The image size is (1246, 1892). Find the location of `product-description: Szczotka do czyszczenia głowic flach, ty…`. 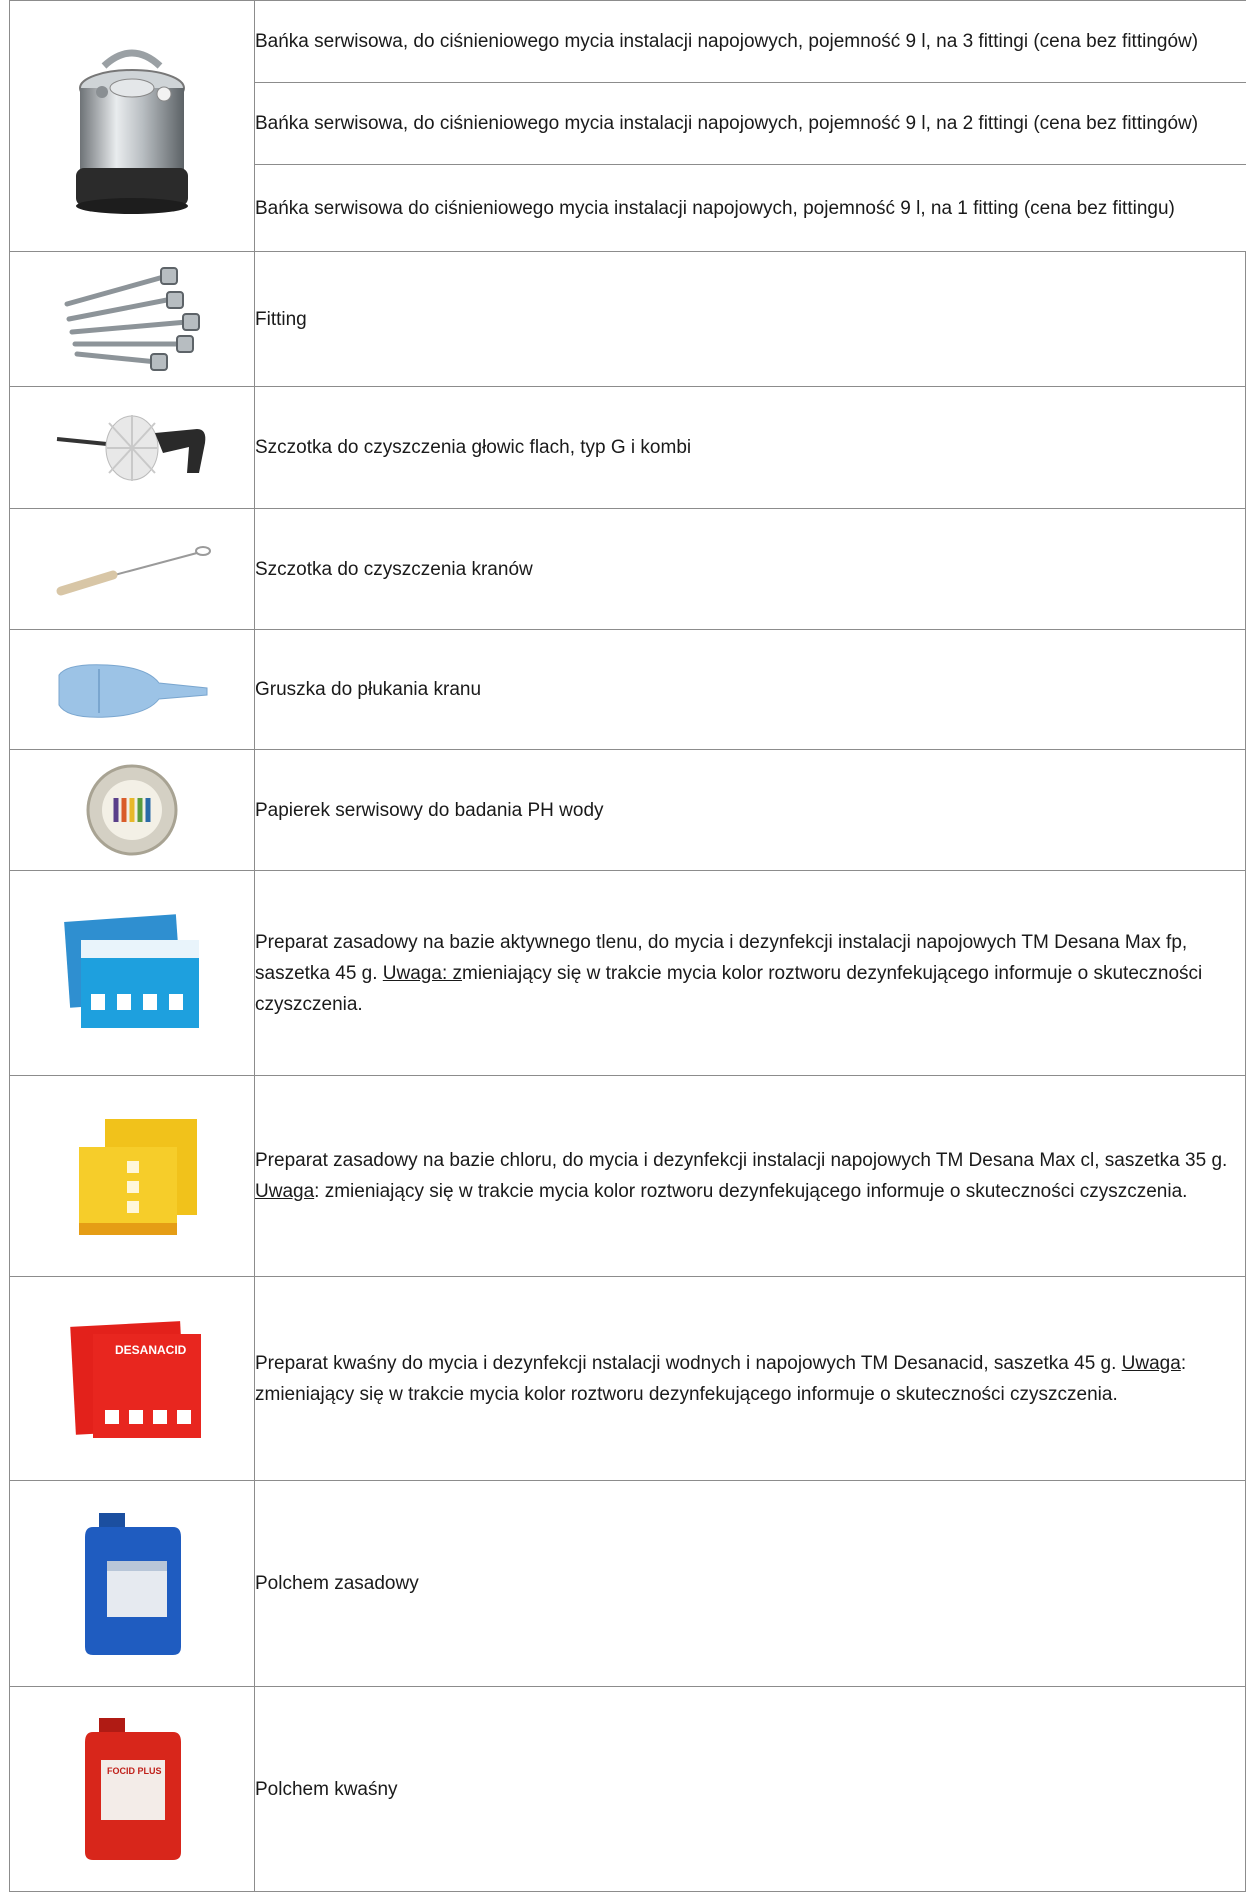

product-description: Szczotka do czyszczenia głowic flach, ty… is located at coordinates (750, 447).